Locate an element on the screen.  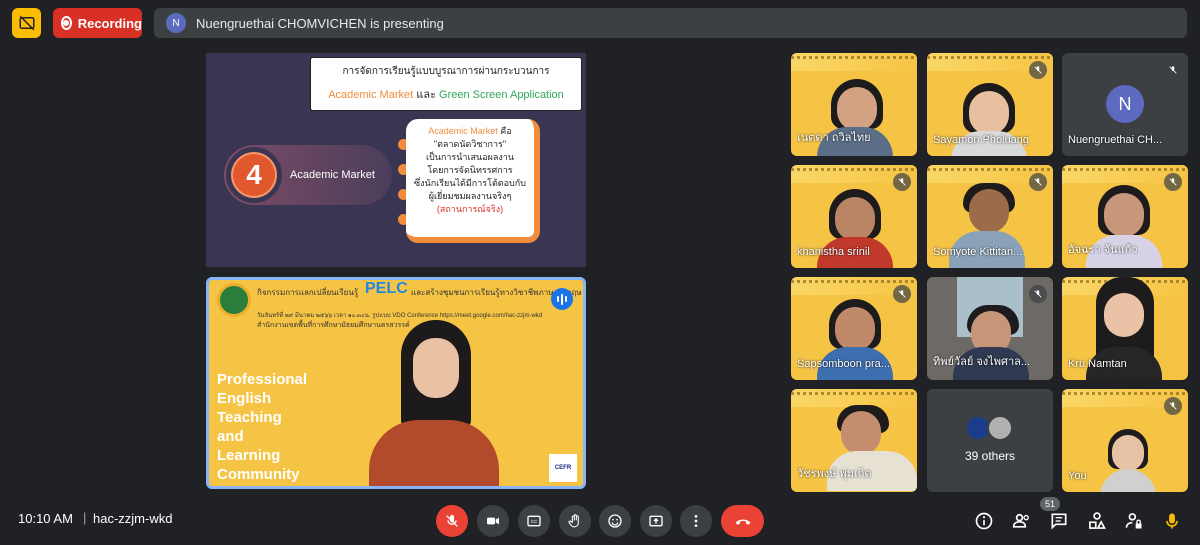
present-icon is located at coordinates (656, 521).